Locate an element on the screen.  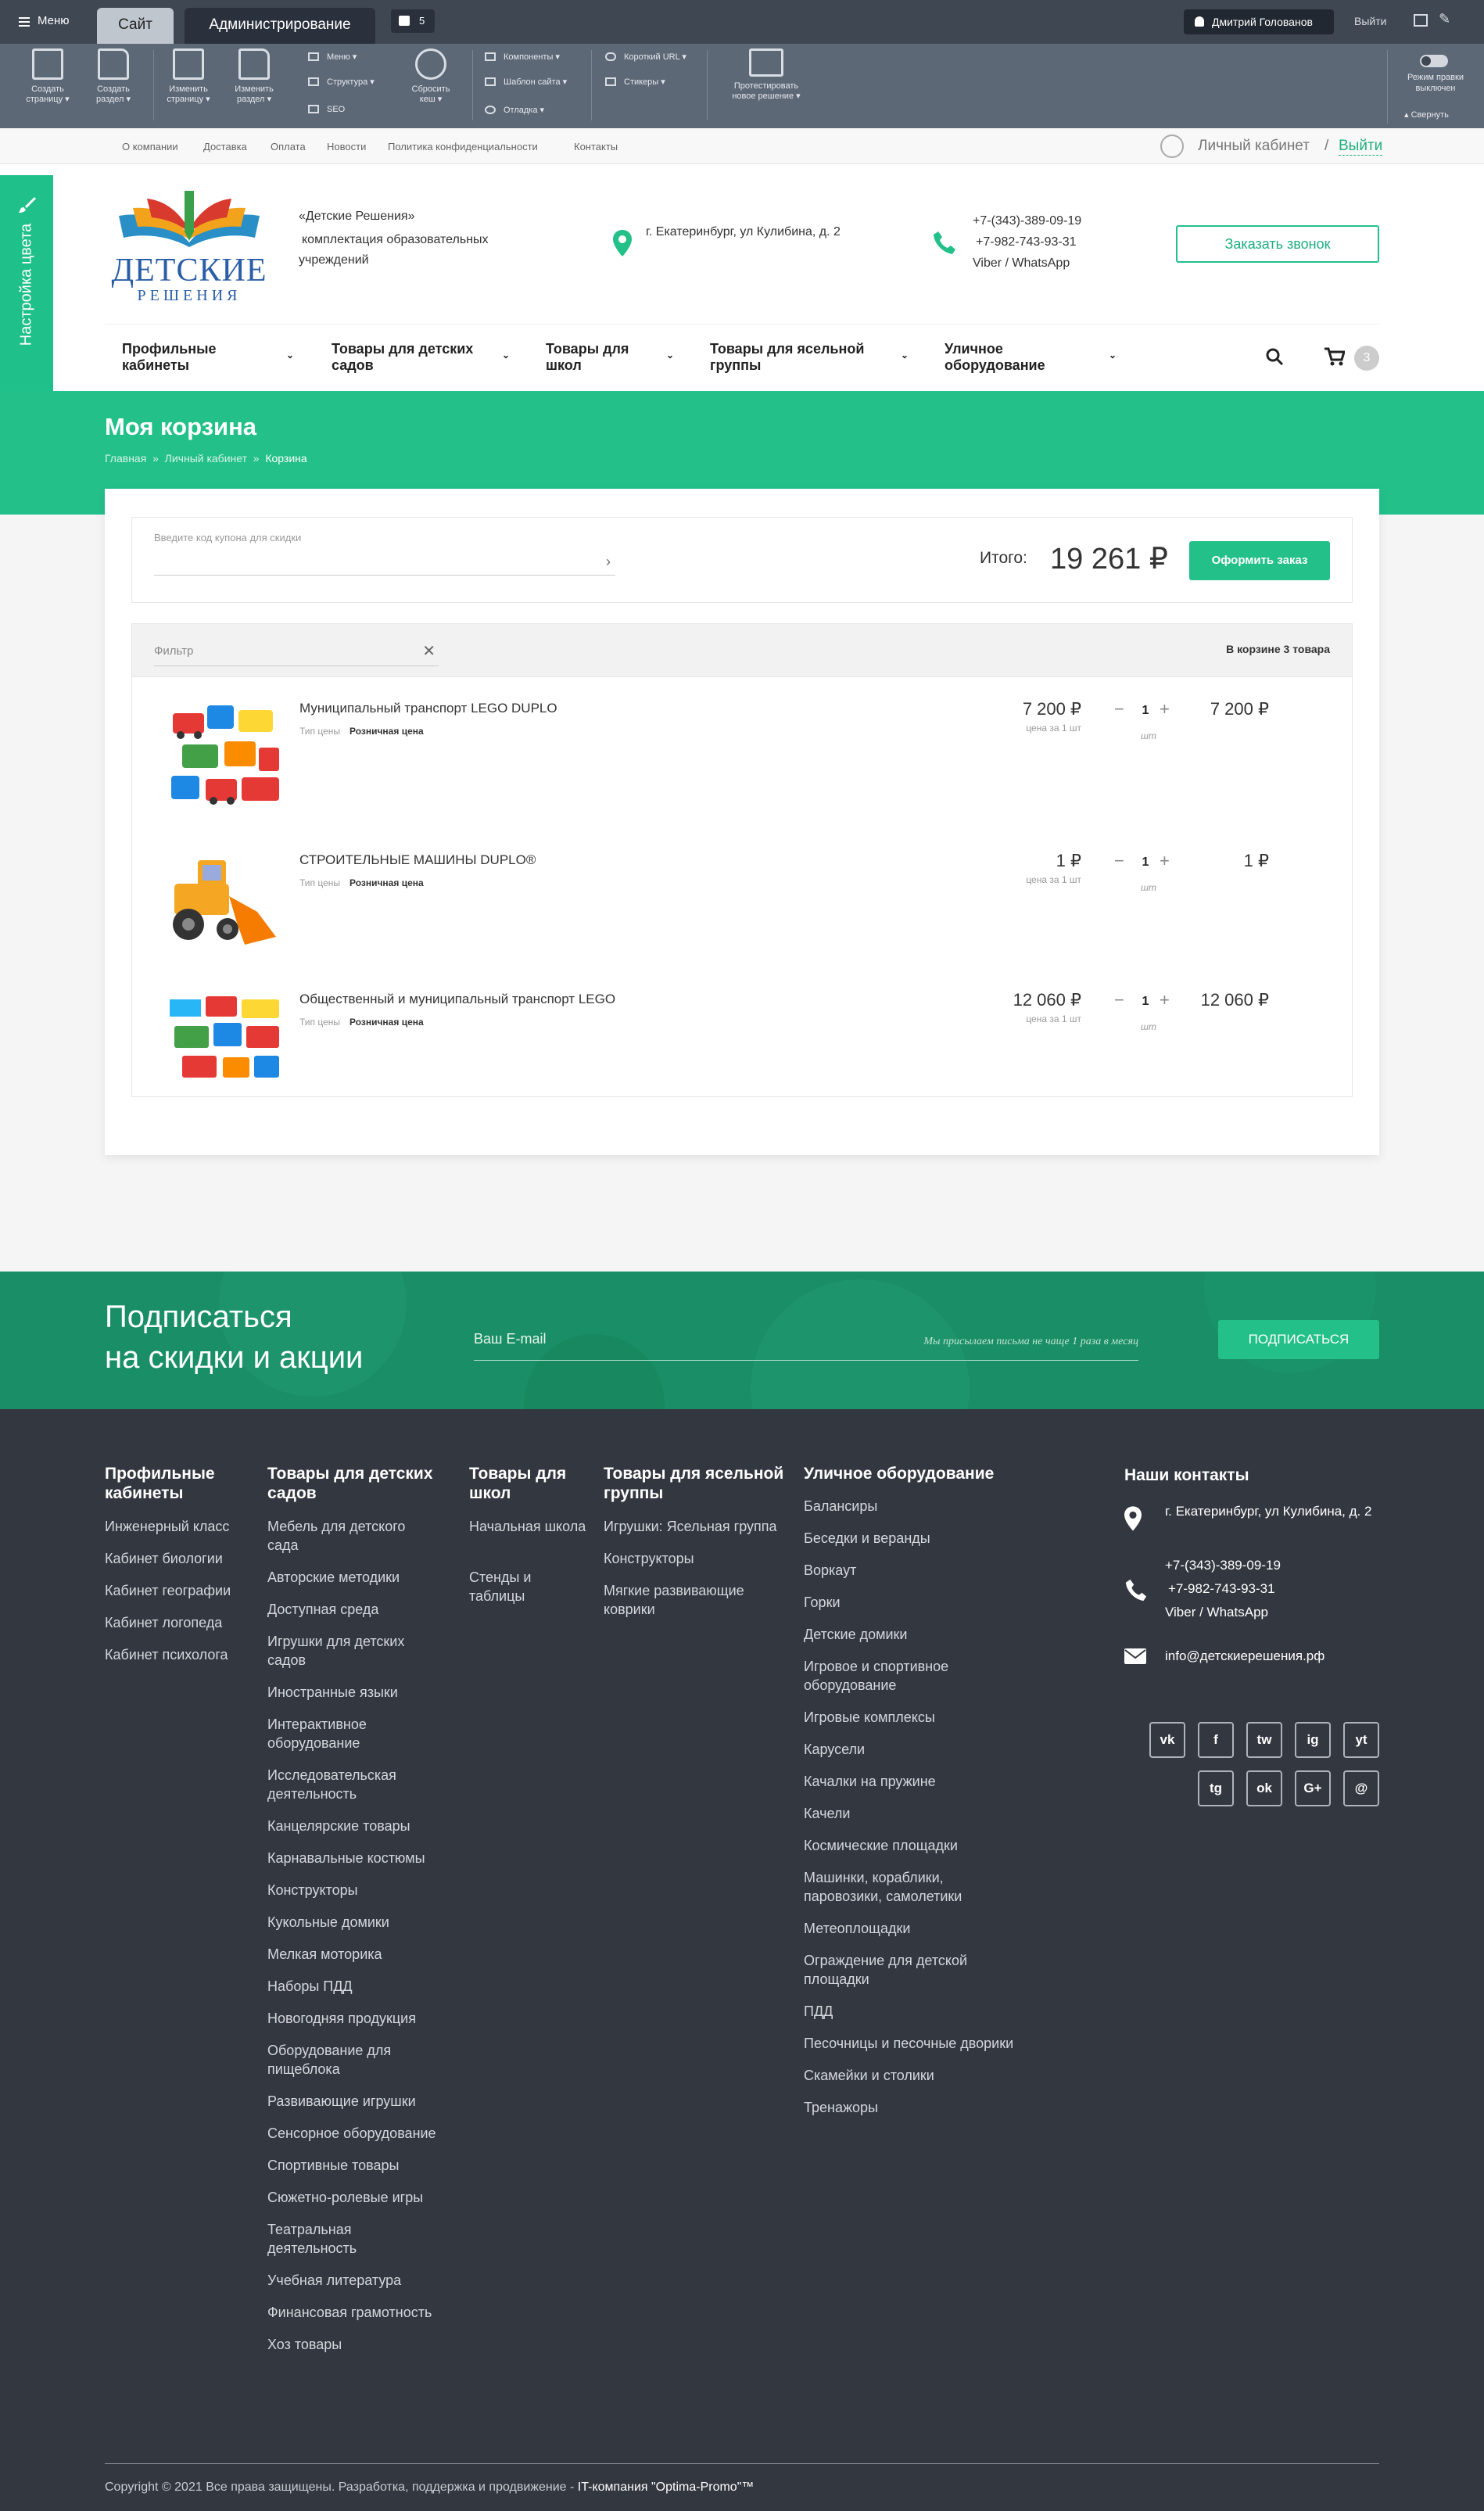
coupon-field: Введите код купона для скидки › is located at coordinates (384, 554).